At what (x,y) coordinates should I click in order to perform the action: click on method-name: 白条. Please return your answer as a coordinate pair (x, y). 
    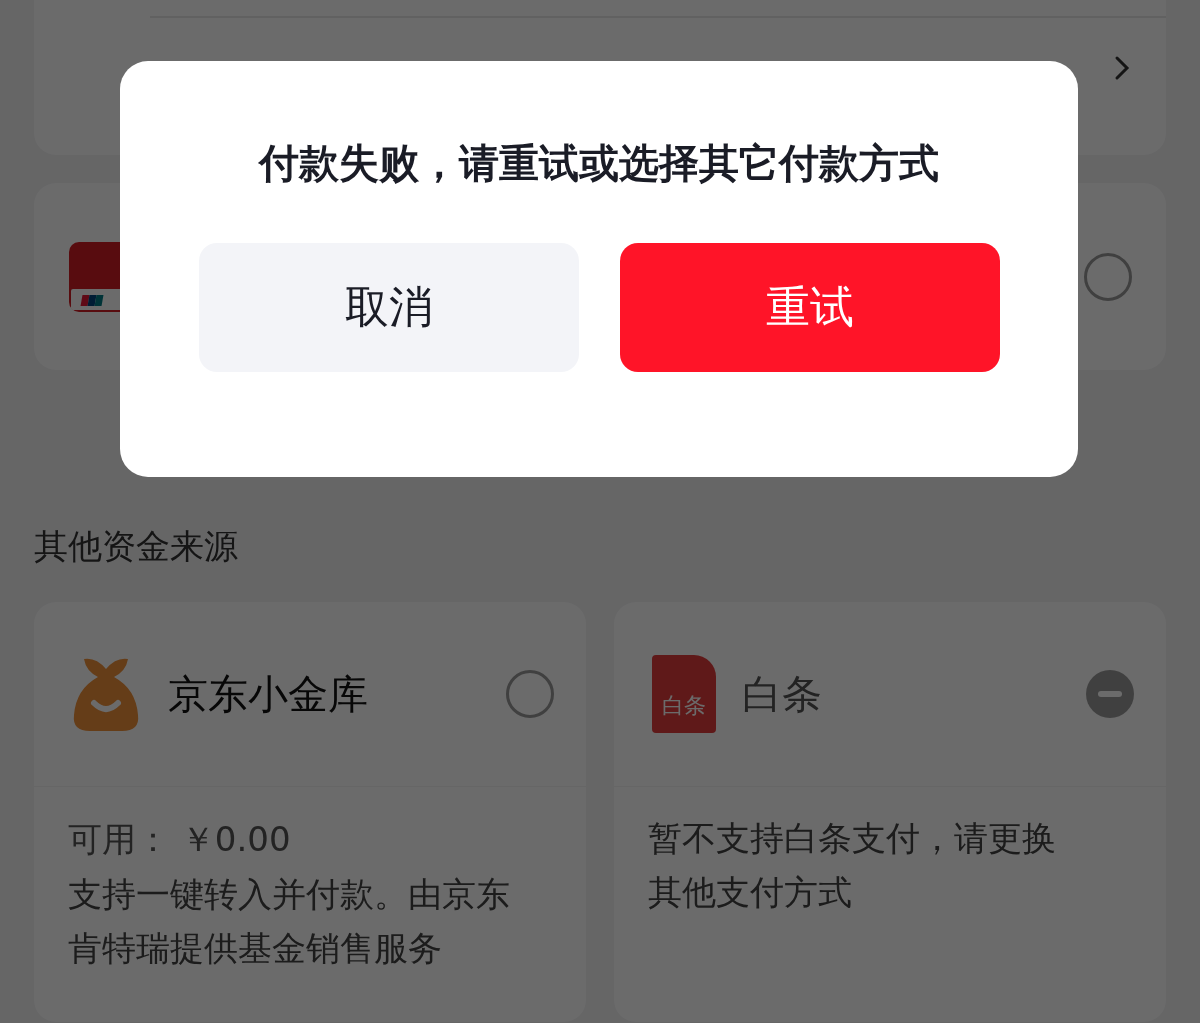
    Looking at the image, I should click on (782, 694).